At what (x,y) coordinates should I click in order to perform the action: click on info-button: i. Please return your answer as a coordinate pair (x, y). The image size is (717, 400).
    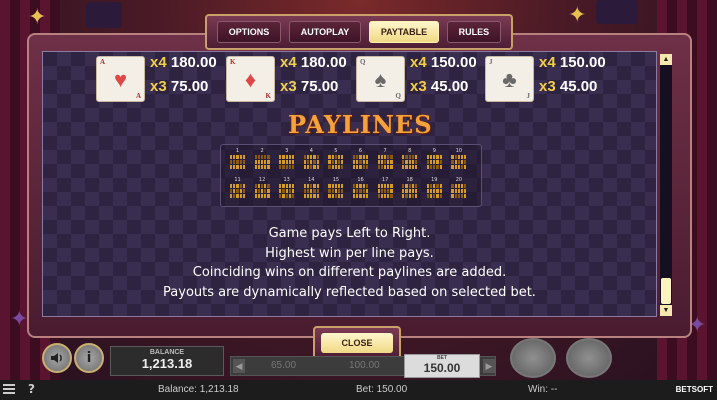
    Looking at the image, I should click on (89, 358).